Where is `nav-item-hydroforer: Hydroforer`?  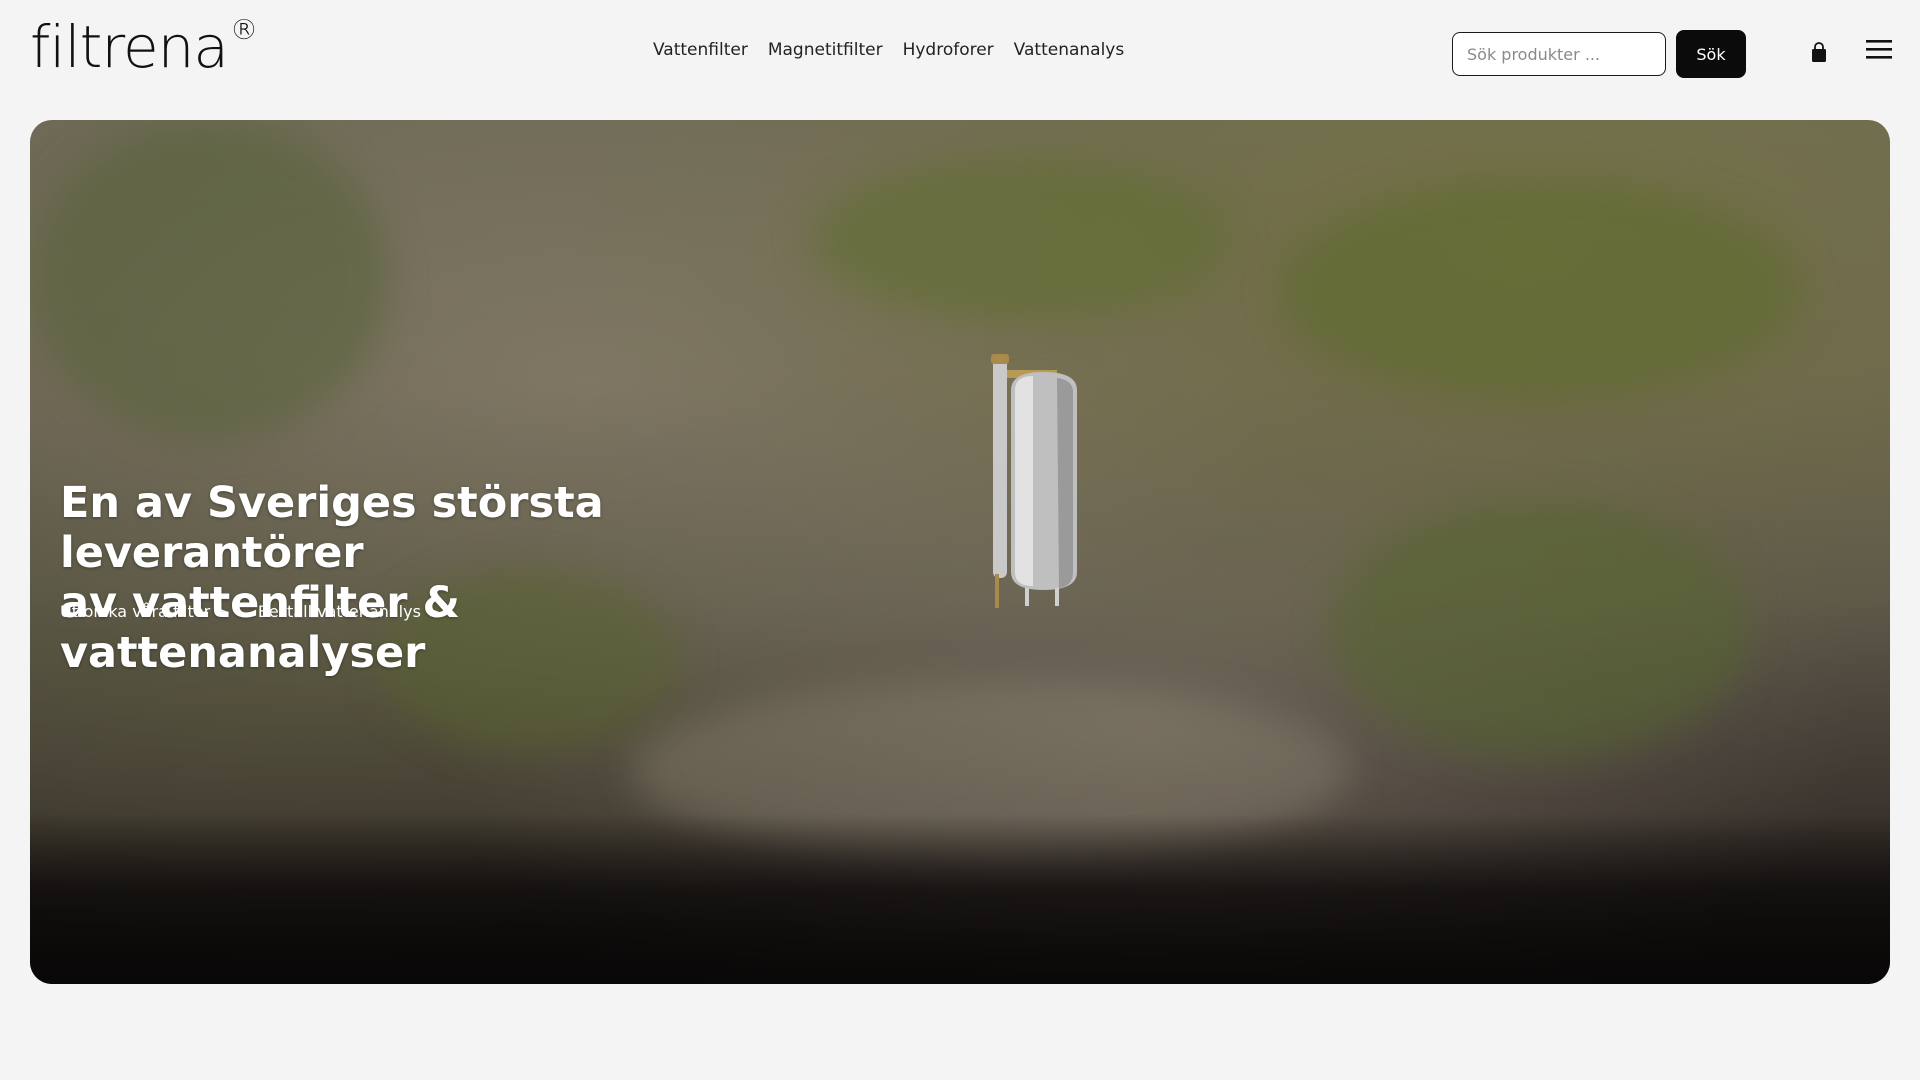 nav-item-hydroforer: Hydroforer is located at coordinates (948, 50).